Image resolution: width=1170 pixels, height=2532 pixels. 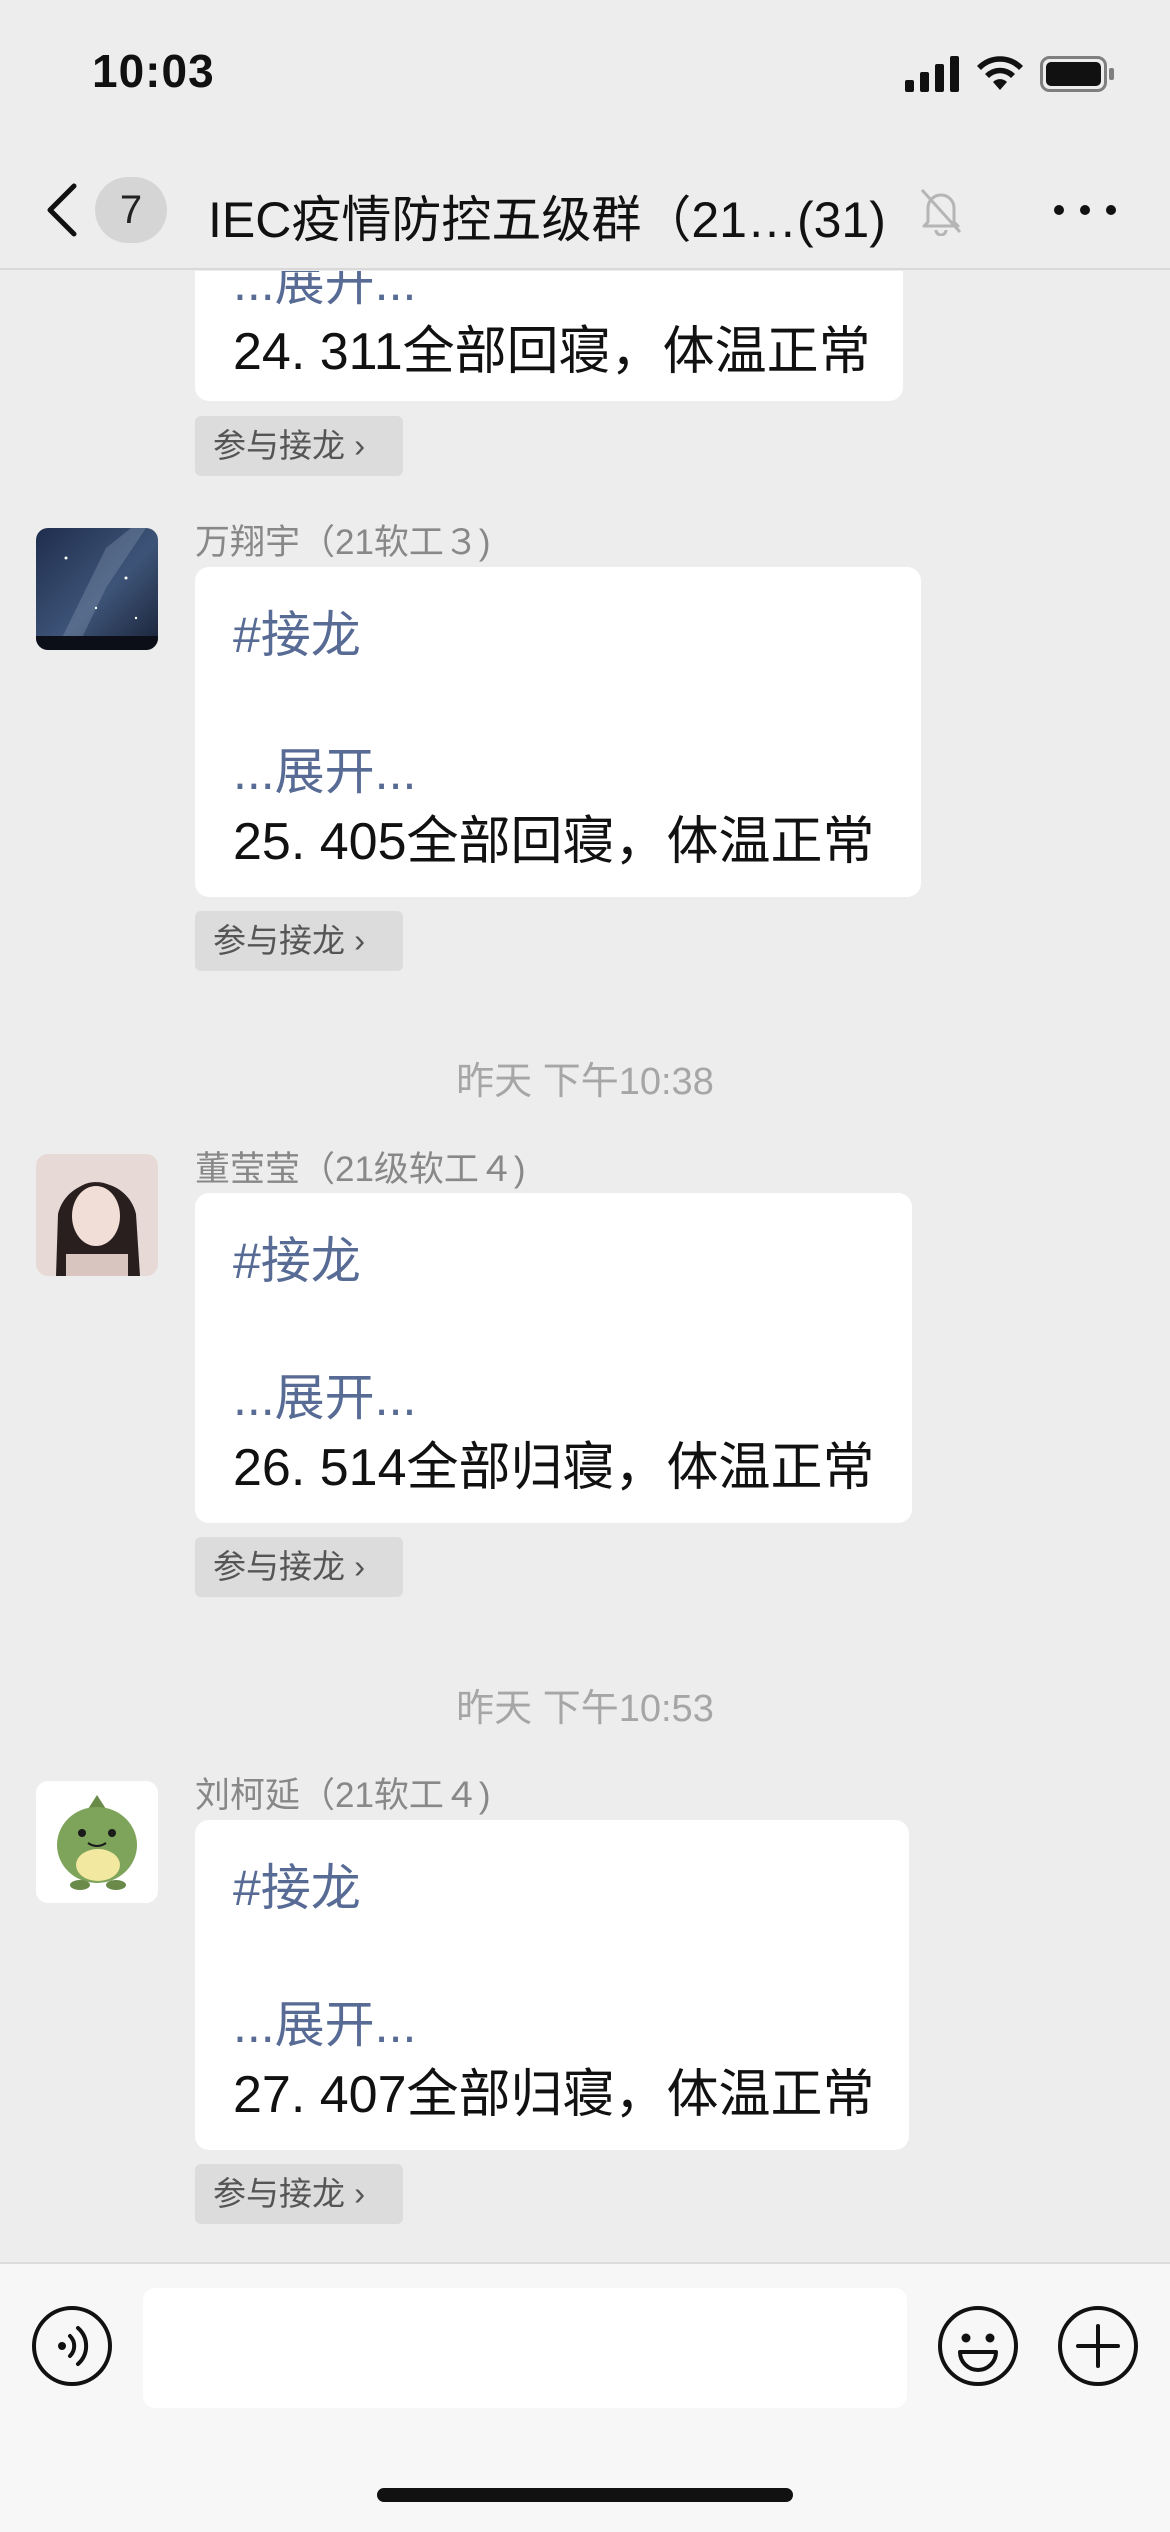 What do you see at coordinates (72, 2346) in the screenshot?
I see `voice-input-icon` at bounding box center [72, 2346].